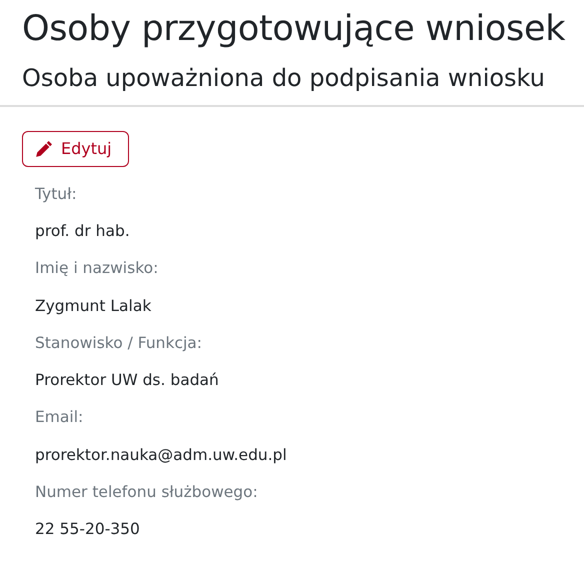  What do you see at coordinates (127, 381) in the screenshot?
I see `field-value: Prorektor UW ds. badań` at bounding box center [127, 381].